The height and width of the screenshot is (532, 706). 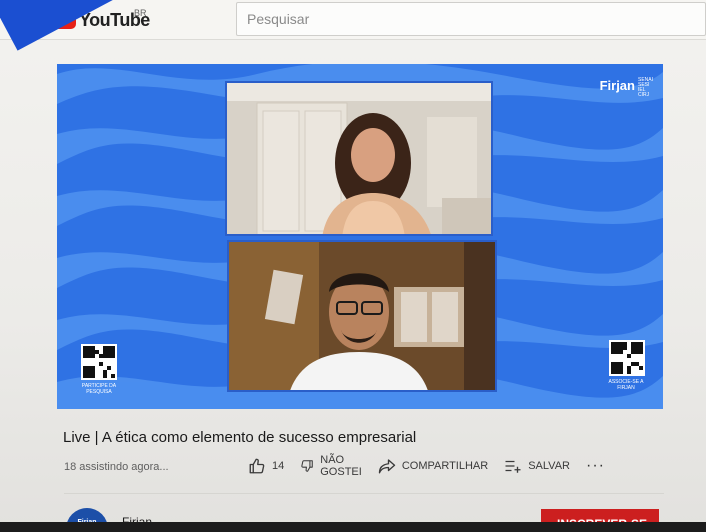 What do you see at coordinates (364, 493) in the screenshot?
I see `divider` at bounding box center [364, 493].